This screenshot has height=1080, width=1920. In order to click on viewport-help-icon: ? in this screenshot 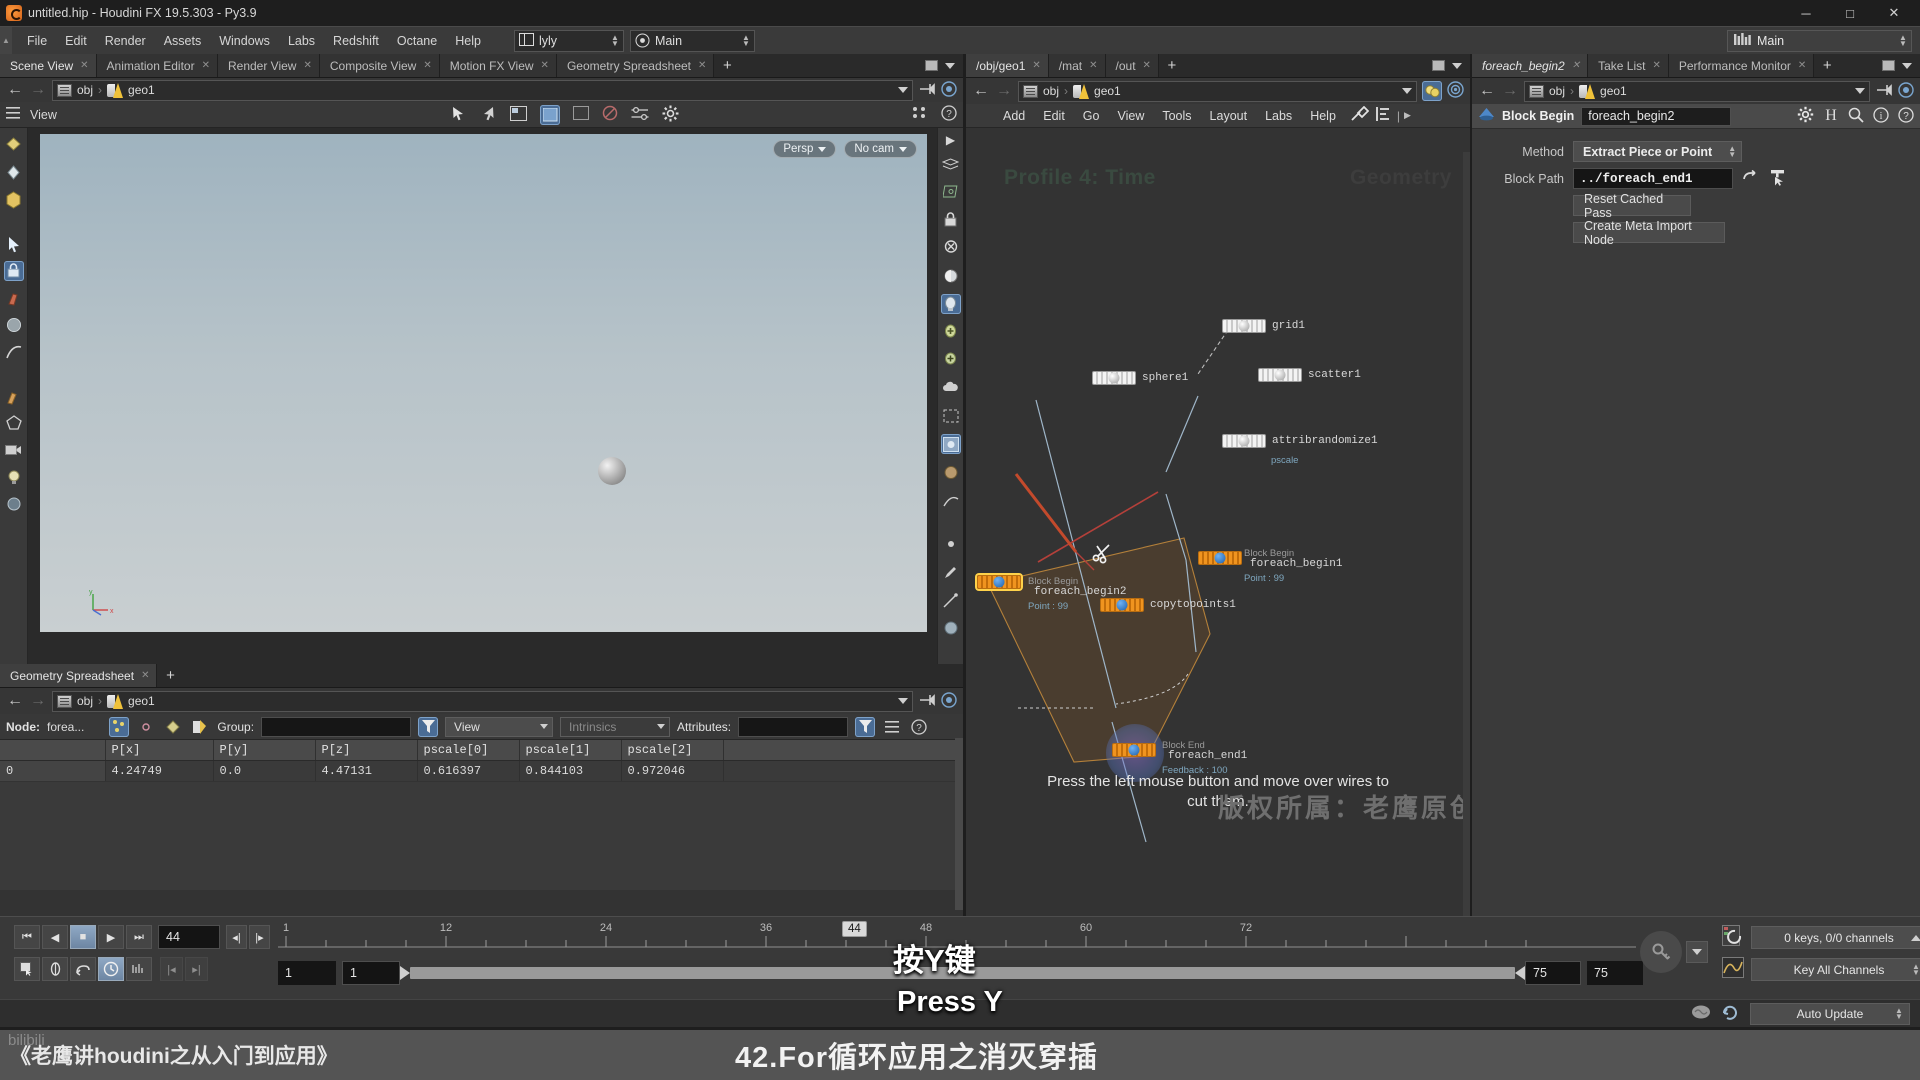, I will do `click(949, 114)`.